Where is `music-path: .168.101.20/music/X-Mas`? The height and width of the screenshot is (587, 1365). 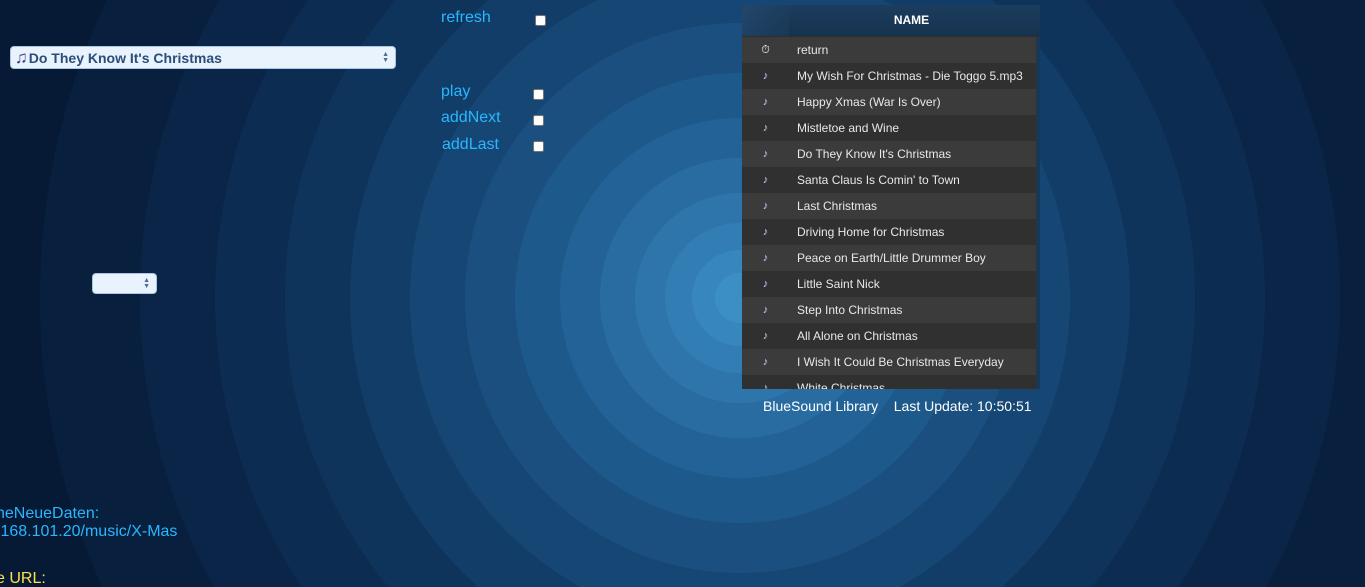 music-path: .168.101.20/music/X-Mas is located at coordinates (89, 531).